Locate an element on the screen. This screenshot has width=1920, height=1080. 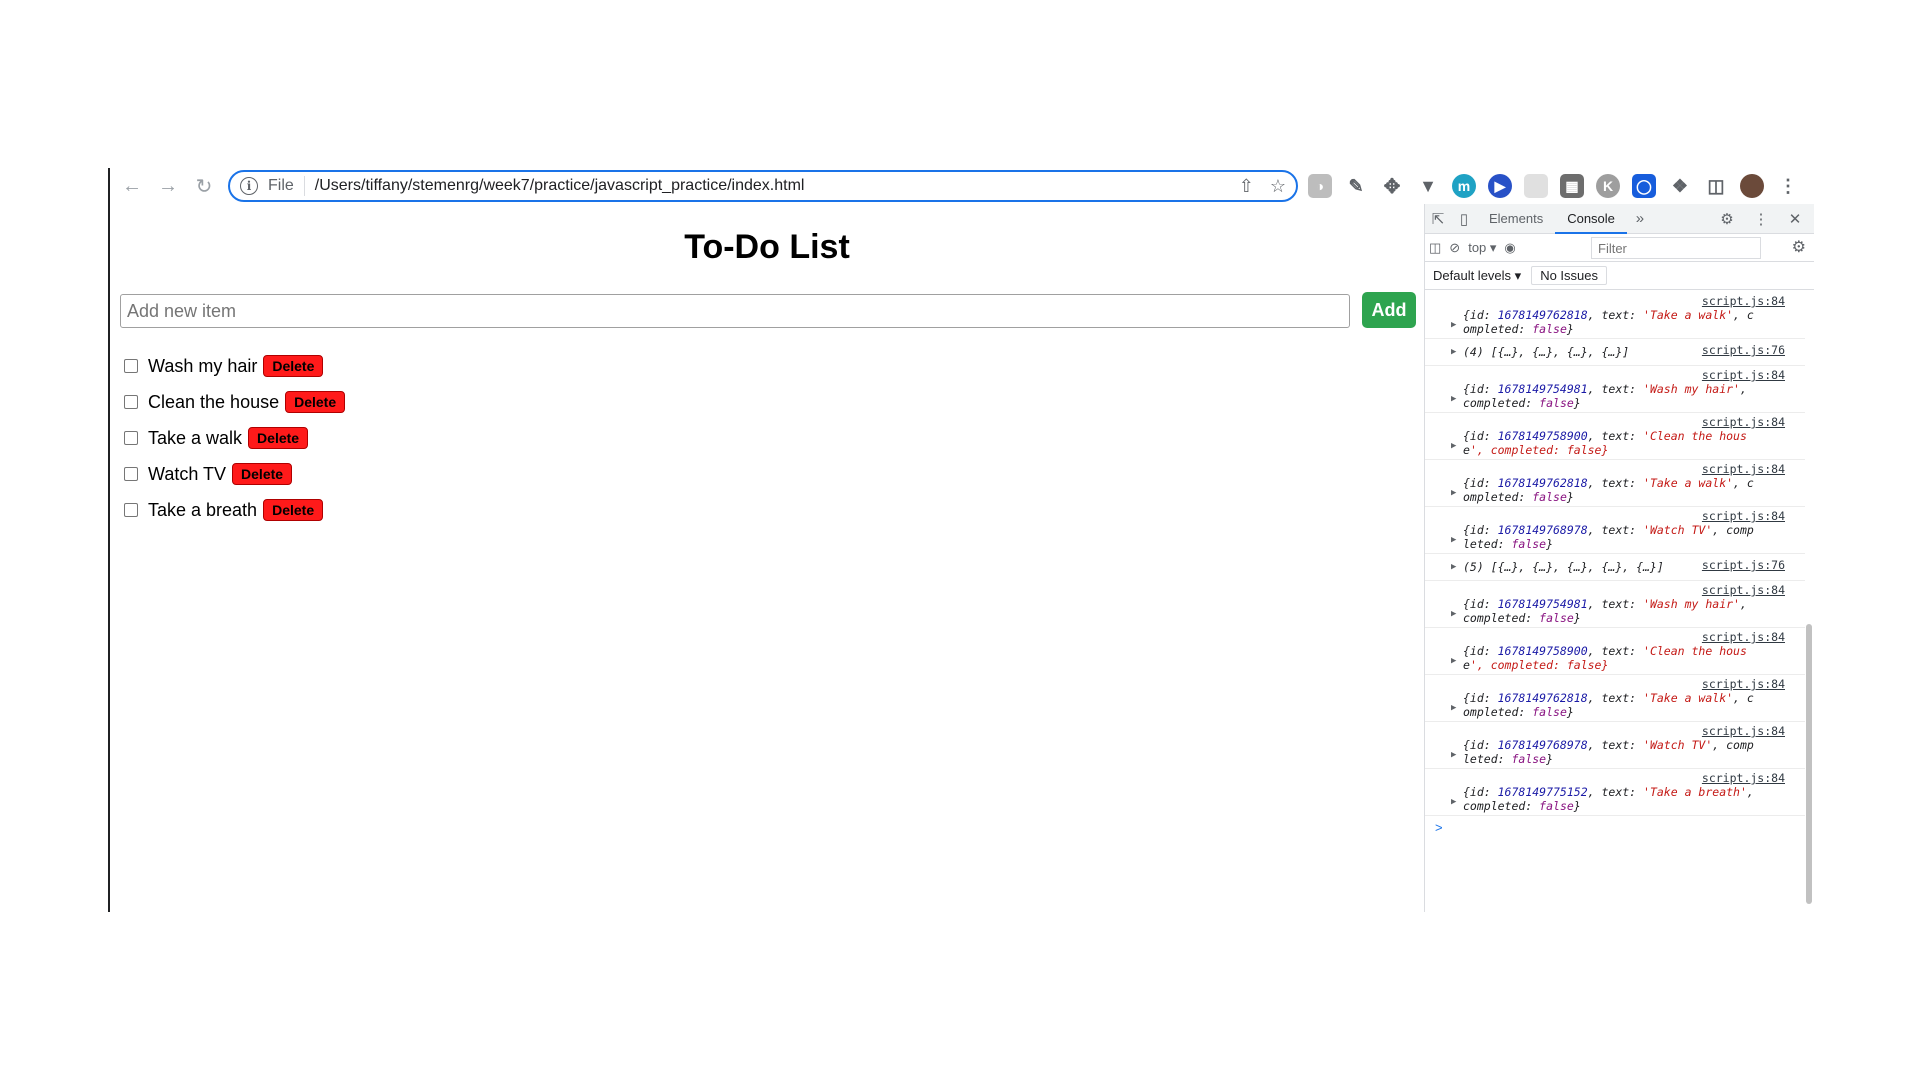
extension-k-icon: K is located at coordinates (1608, 186).